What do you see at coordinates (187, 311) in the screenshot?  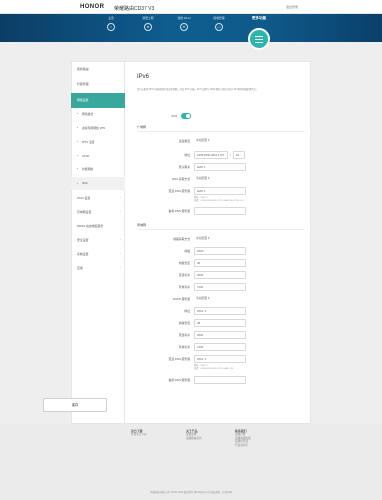 I see `lan-addr-label: 地址` at bounding box center [187, 311].